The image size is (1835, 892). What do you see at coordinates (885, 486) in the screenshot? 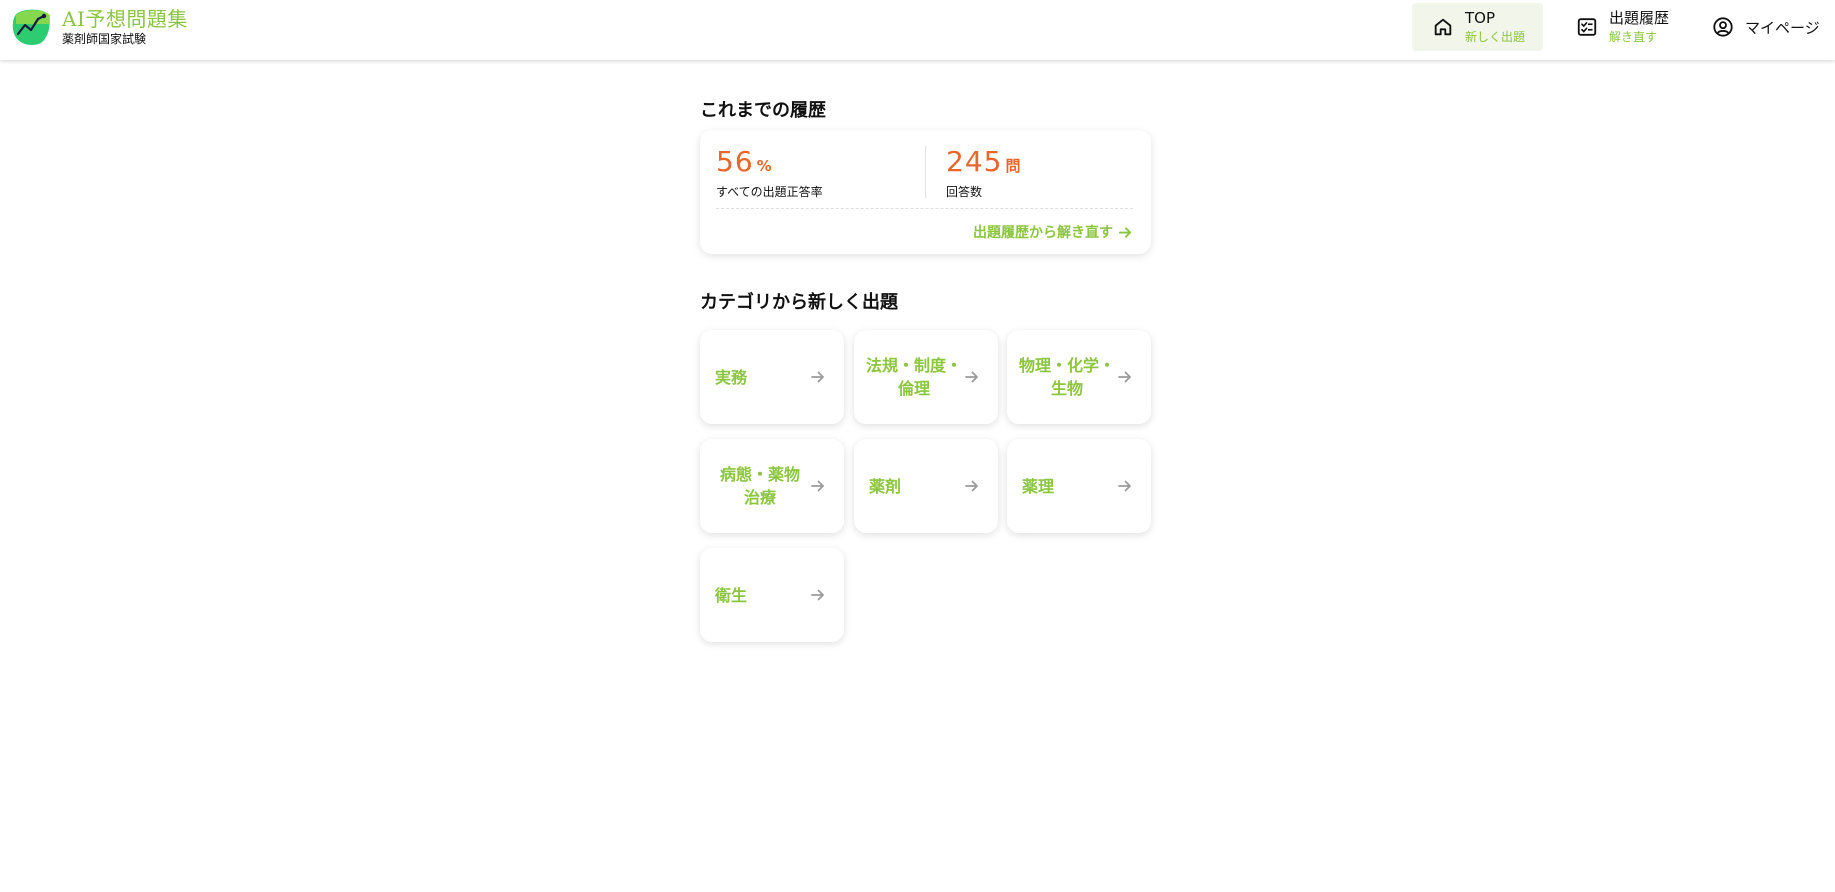
I see `category-label: 薬剤` at bounding box center [885, 486].